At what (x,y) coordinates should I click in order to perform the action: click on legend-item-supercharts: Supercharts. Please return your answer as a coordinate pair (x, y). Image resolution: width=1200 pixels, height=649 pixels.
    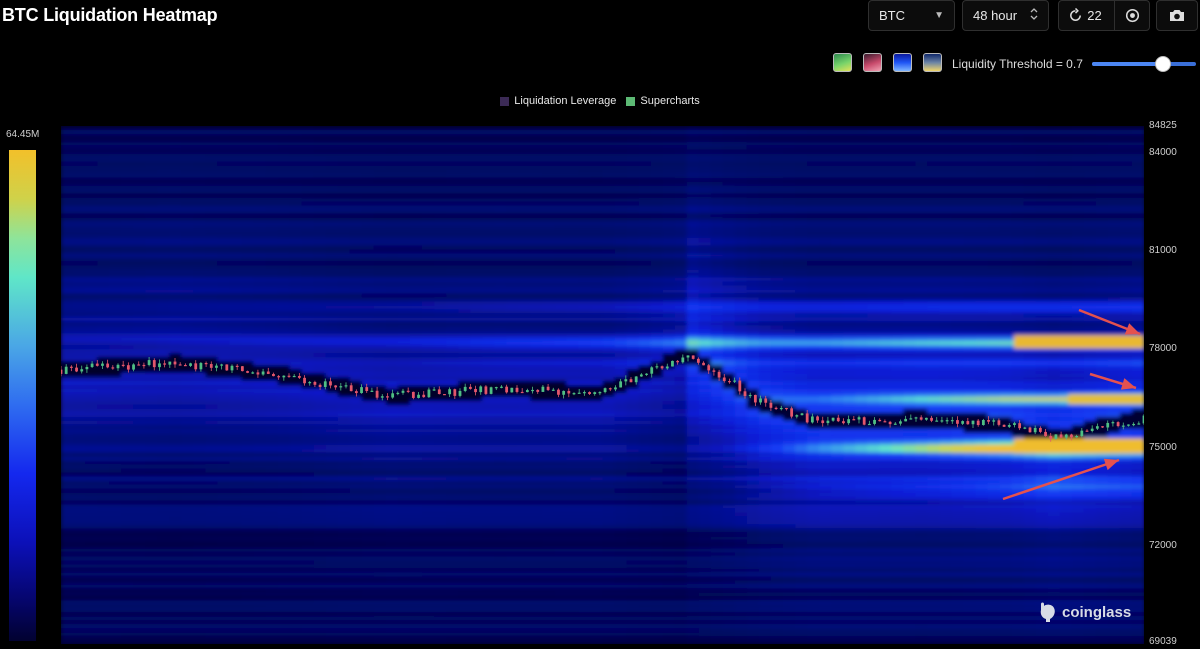
    Looking at the image, I should click on (663, 101).